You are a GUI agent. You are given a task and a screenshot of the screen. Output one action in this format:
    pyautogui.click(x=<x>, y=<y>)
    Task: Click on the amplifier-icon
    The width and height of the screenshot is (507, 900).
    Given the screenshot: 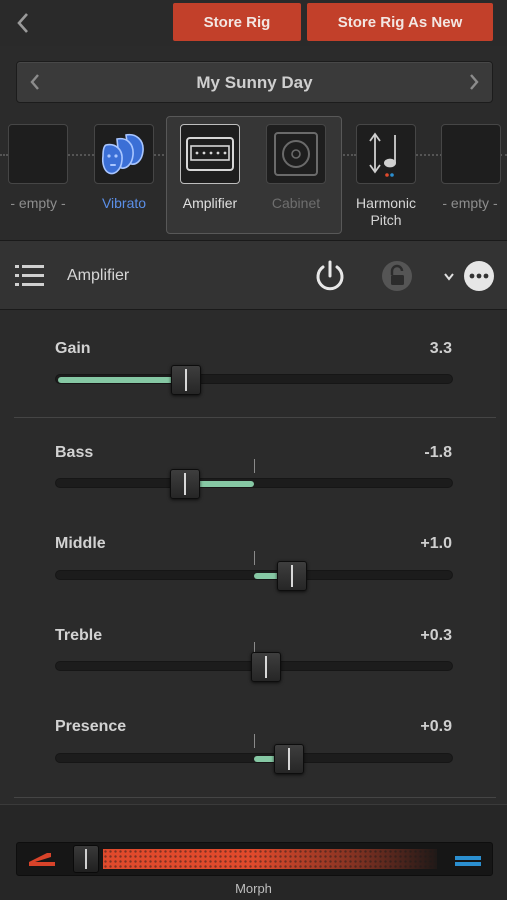 What is the action you would take?
    pyautogui.click(x=210, y=154)
    